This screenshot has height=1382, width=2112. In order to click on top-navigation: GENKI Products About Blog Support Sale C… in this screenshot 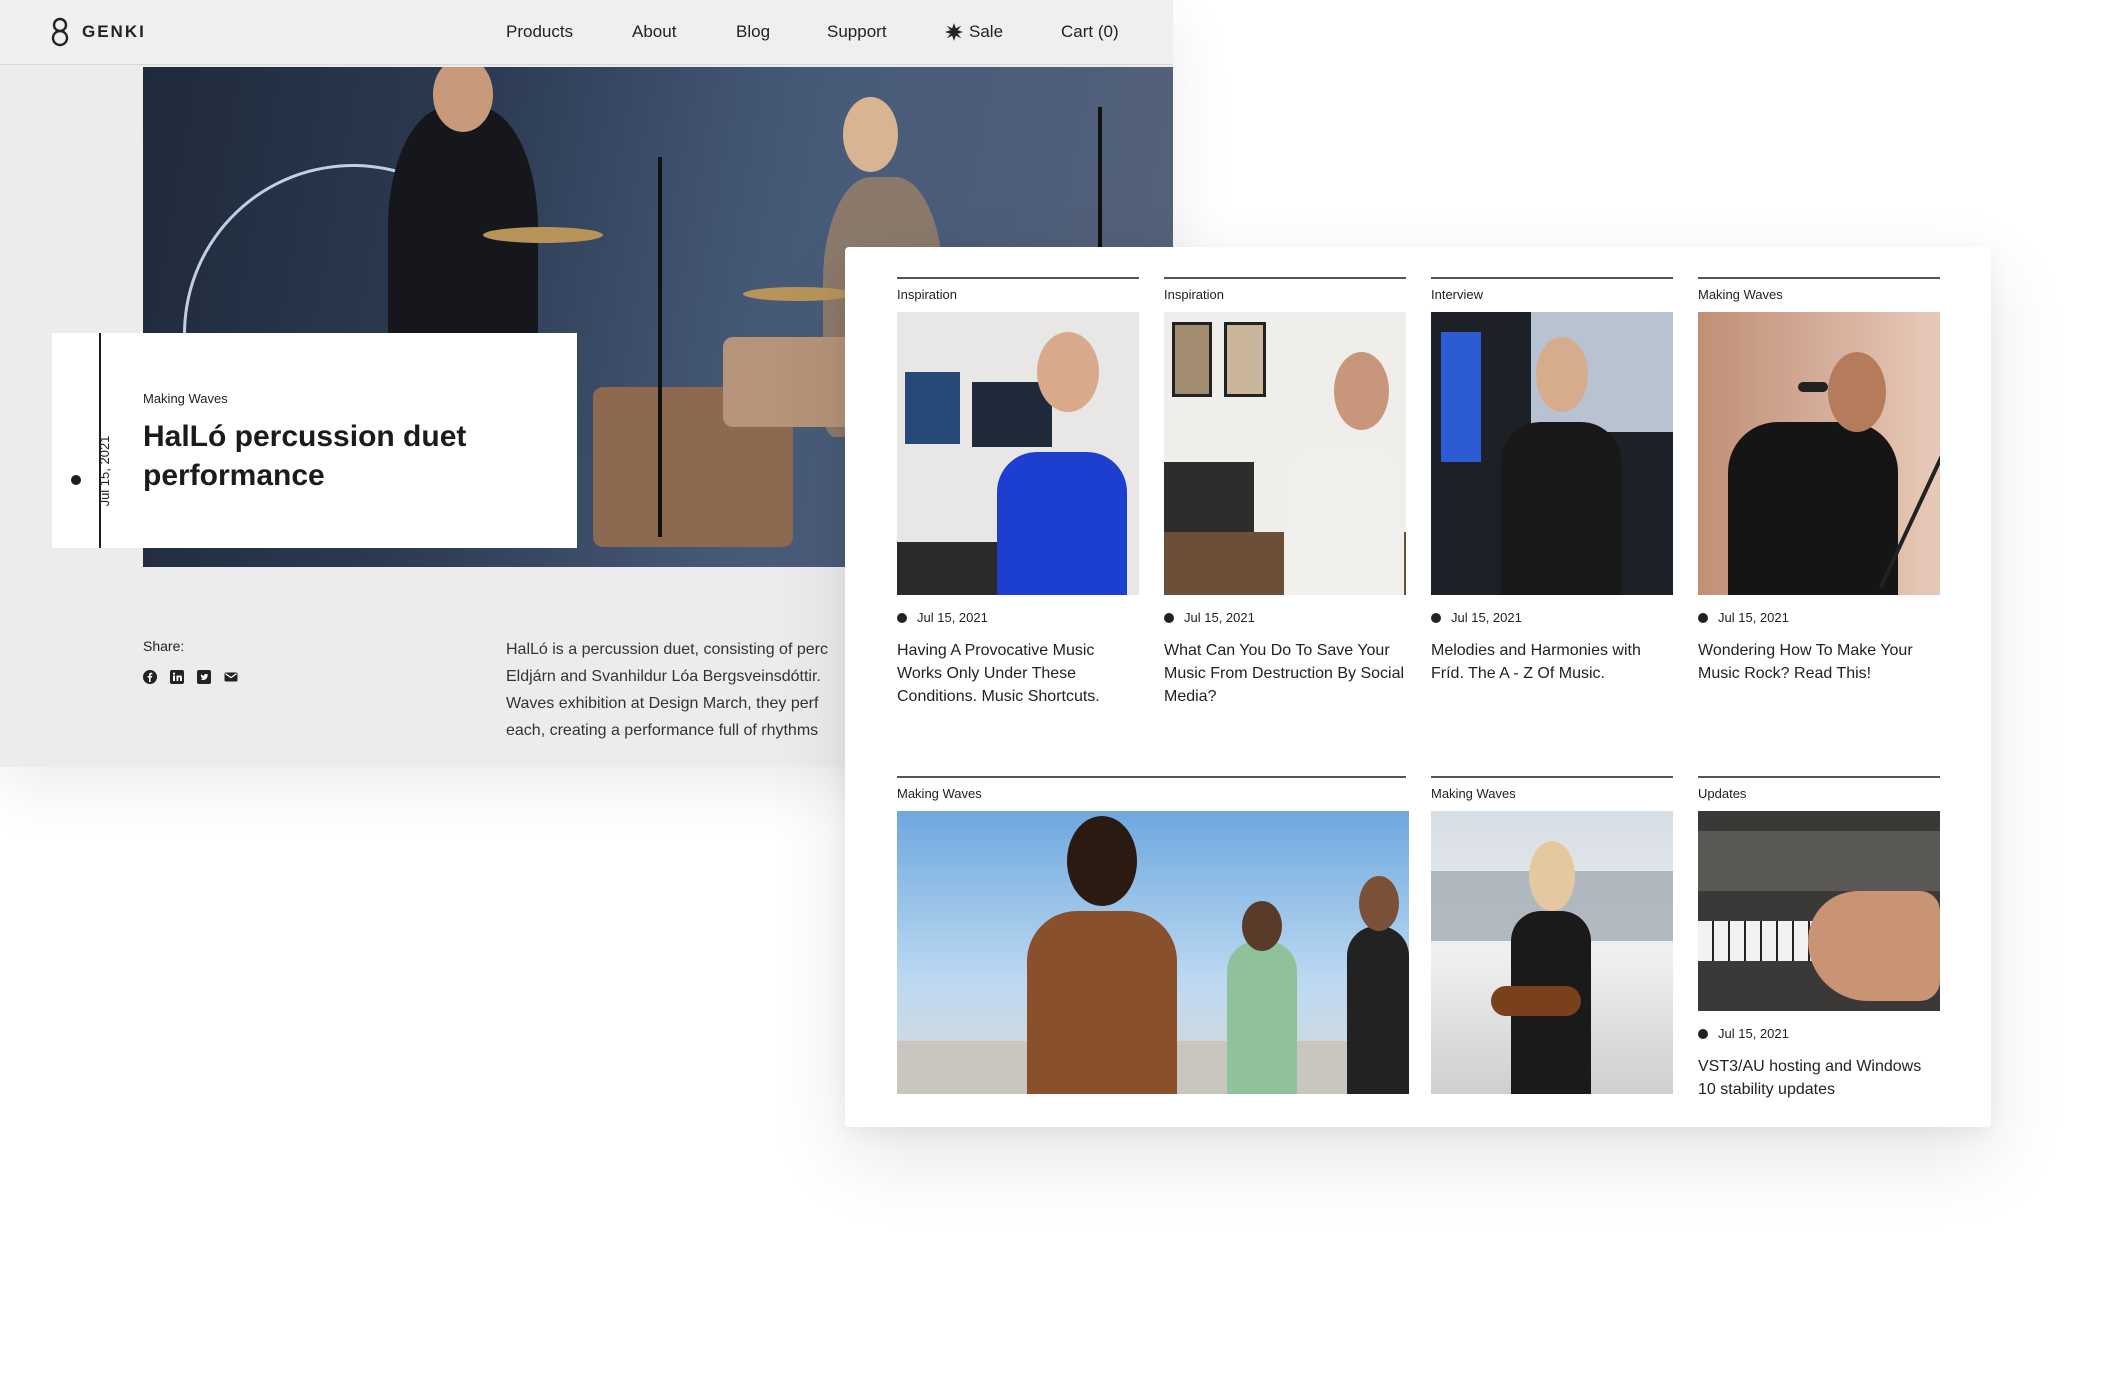, I will do `click(586, 32)`.